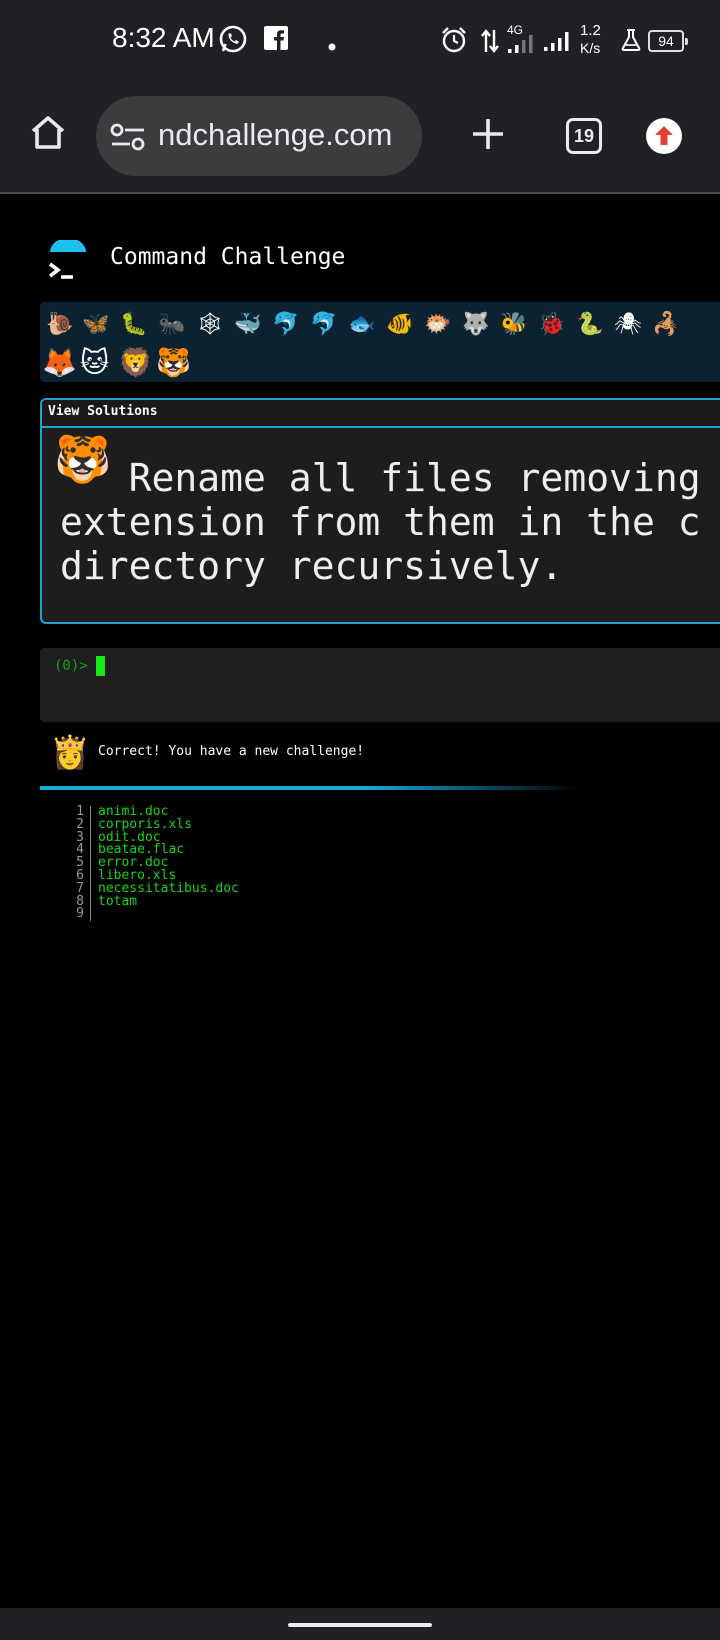 Image resolution: width=720 pixels, height=1640 pixels. Describe the element at coordinates (312, 566) in the screenshot. I see `challenge-line: directory recursively.` at that location.